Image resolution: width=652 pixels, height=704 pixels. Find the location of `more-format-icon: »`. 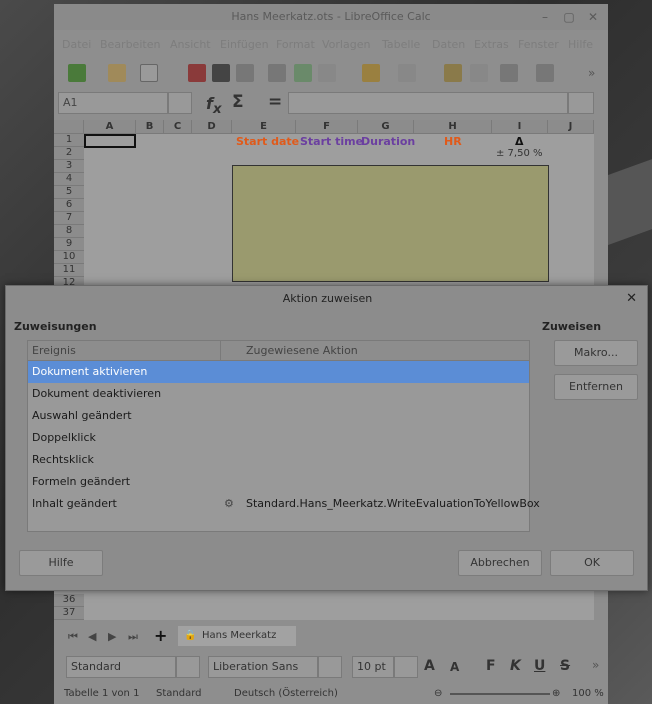

more-format-icon: » is located at coordinates (595, 665).